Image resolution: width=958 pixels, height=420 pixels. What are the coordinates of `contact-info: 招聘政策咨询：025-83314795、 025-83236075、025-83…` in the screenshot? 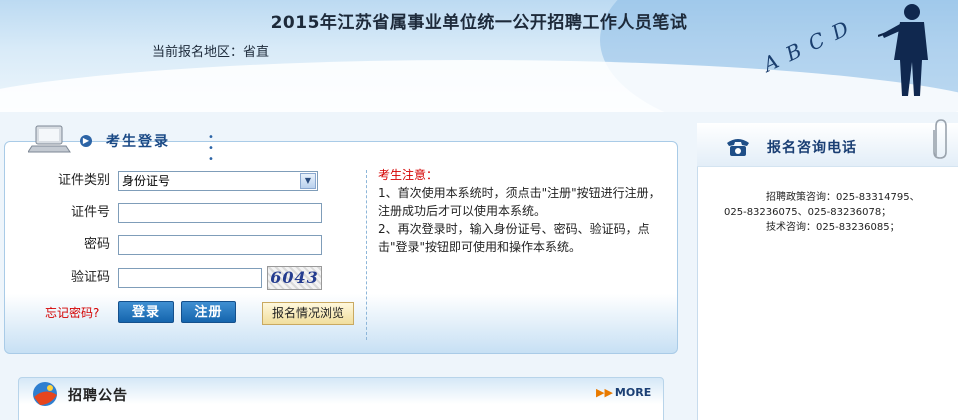 It's located at (840, 212).